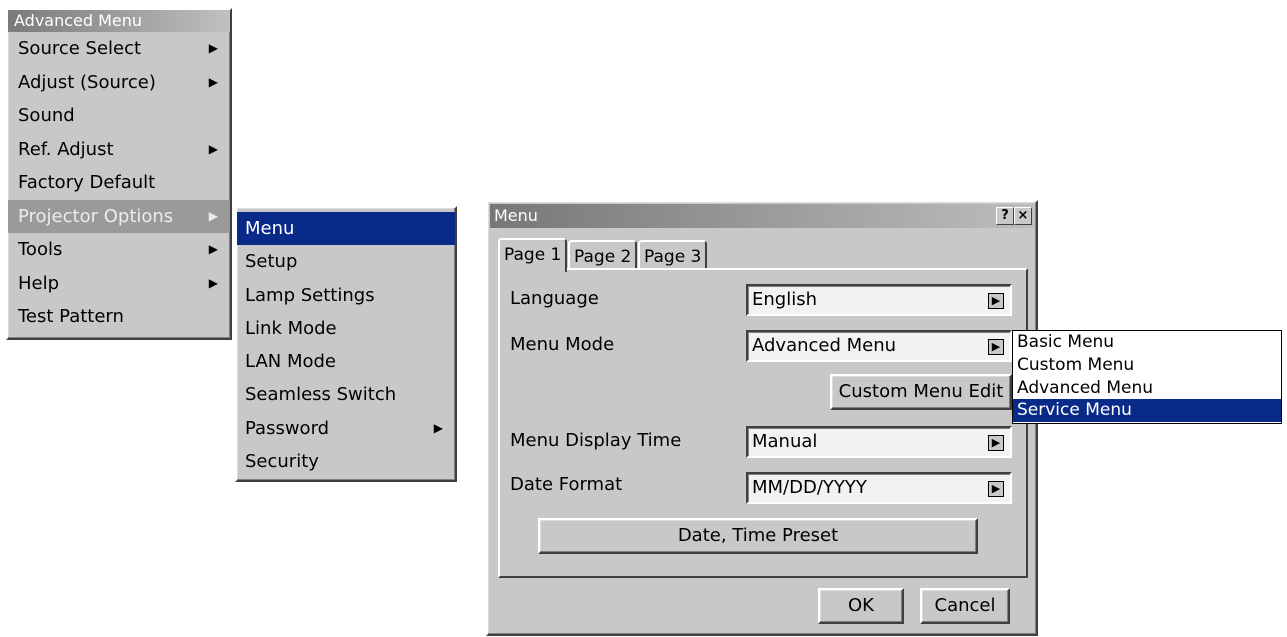 This screenshot has width=1287, height=637. I want to click on submenu-item-password: Password ▶, so click(346, 428).